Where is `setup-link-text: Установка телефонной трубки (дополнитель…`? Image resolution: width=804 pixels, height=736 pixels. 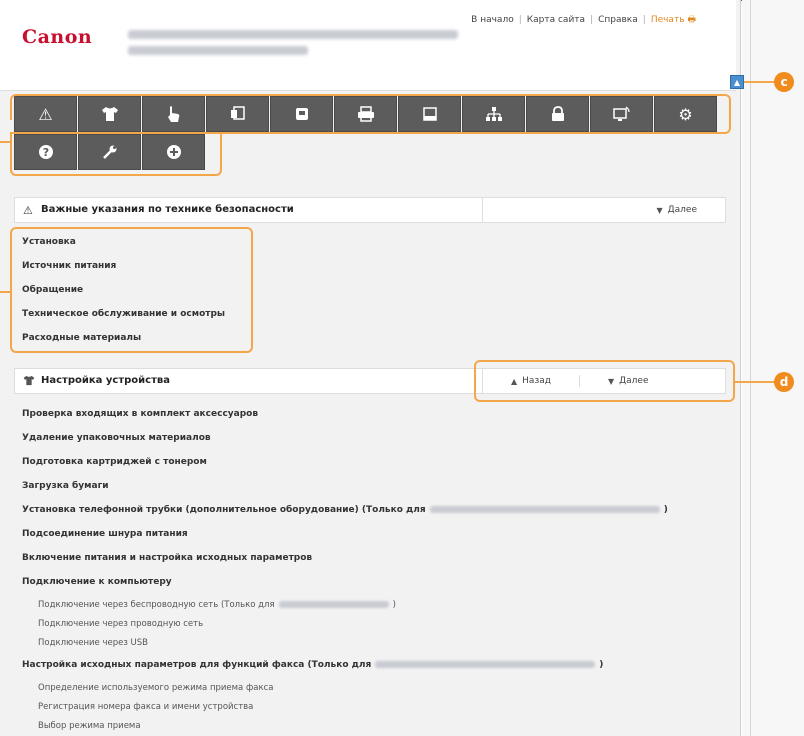 setup-link-text: Установка телефонной трубки (дополнитель… is located at coordinates (224, 510).